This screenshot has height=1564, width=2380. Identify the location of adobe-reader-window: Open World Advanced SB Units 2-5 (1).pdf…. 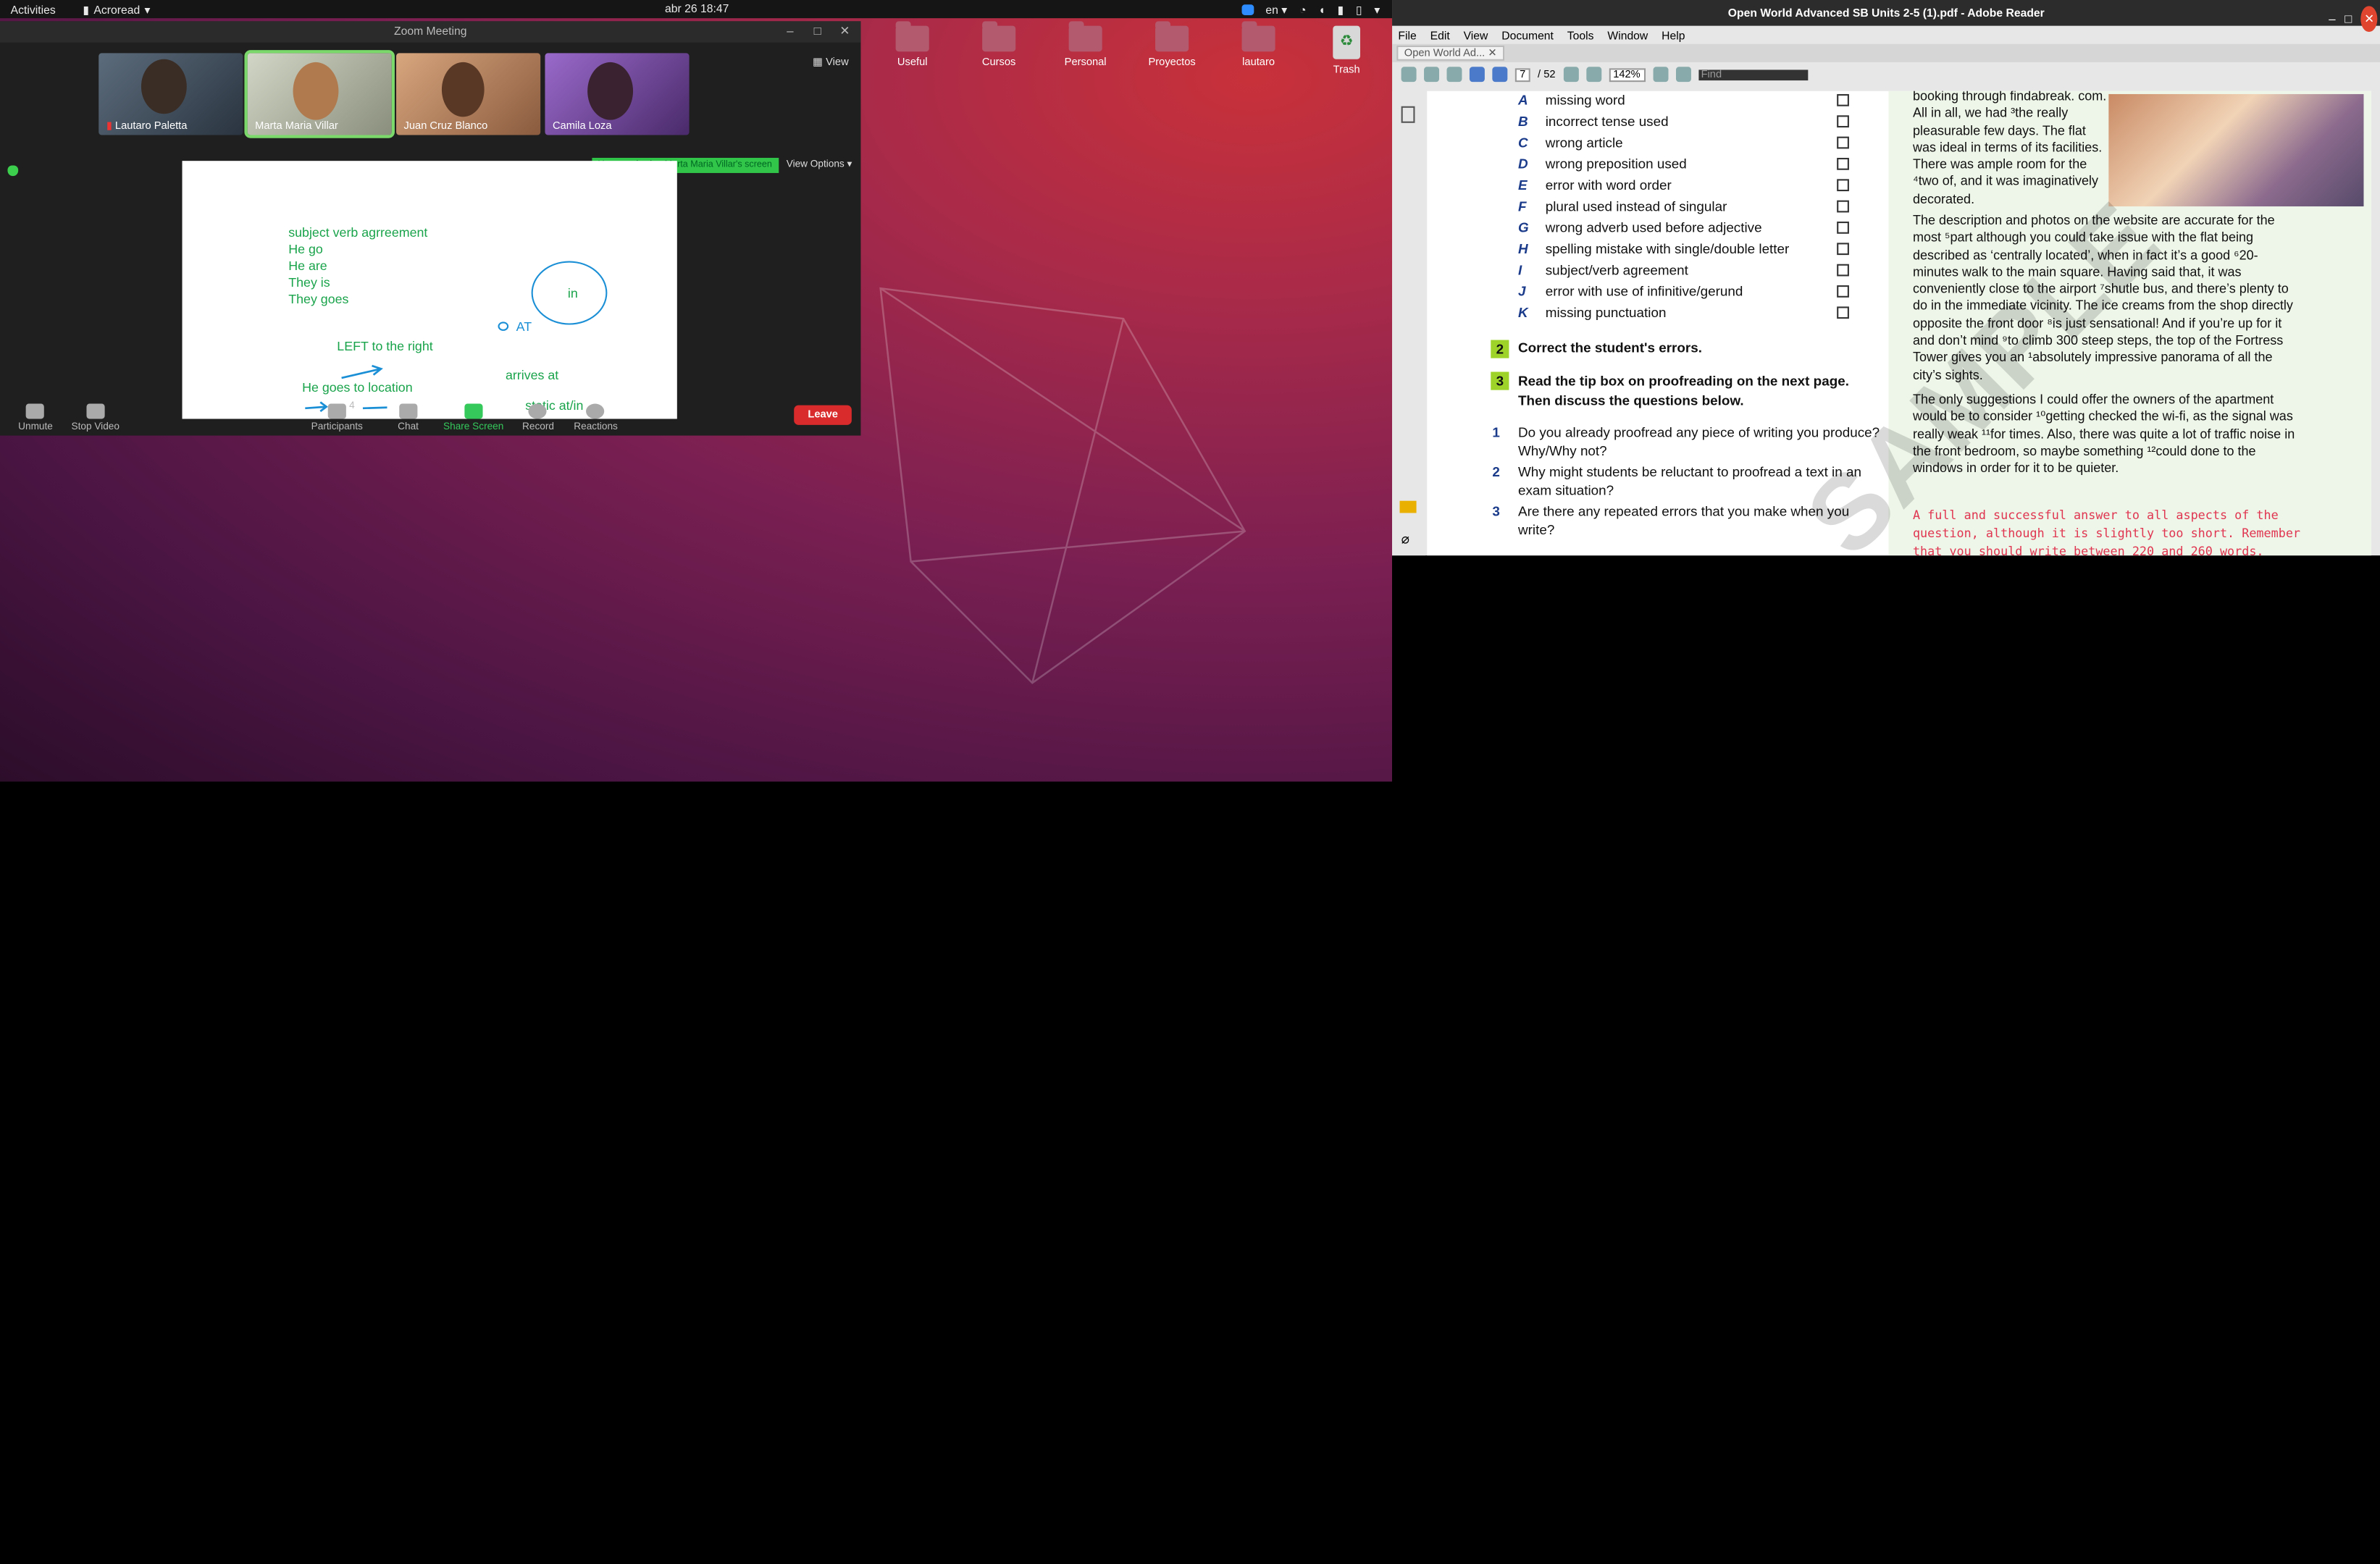
(1886, 278).